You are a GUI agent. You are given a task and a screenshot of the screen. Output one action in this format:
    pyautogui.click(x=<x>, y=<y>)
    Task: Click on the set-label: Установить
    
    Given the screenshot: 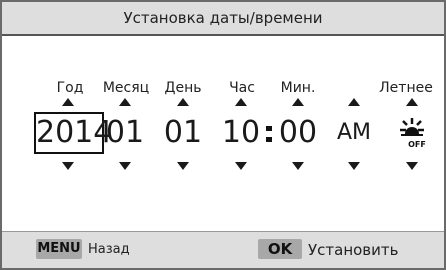 What is the action you would take?
    pyautogui.click(x=353, y=250)
    